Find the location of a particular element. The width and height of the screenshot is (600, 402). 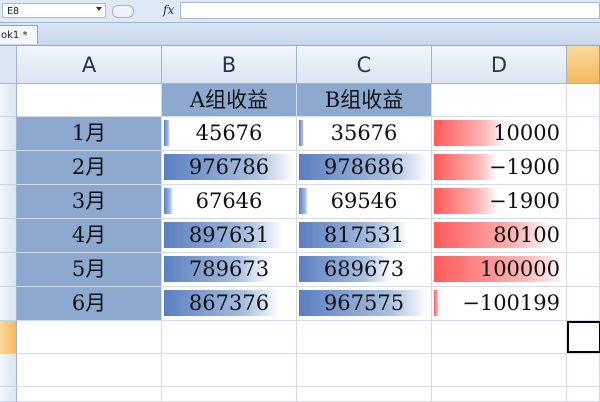

cell-b-income: 689673 is located at coordinates (364, 270).